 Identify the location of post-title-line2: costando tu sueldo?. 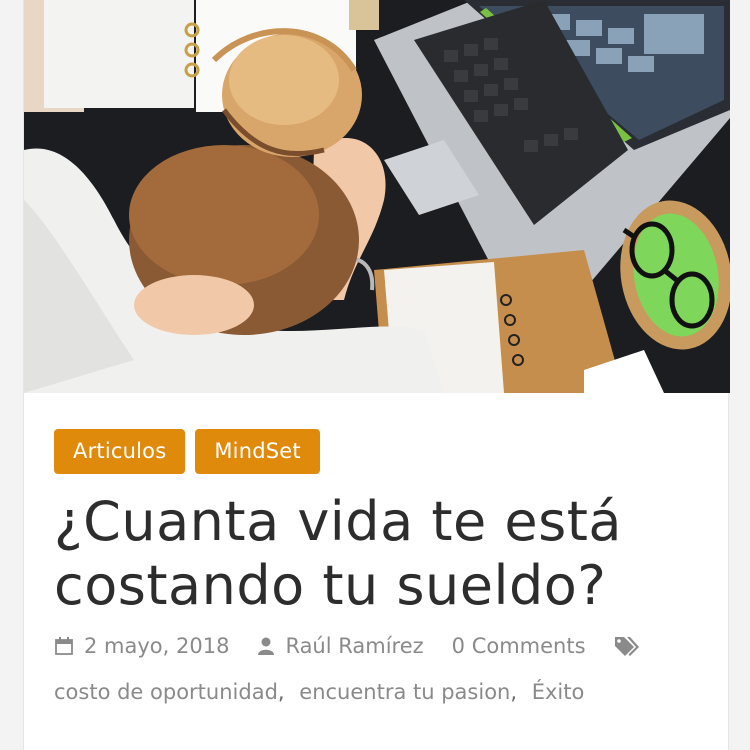
(330, 585).